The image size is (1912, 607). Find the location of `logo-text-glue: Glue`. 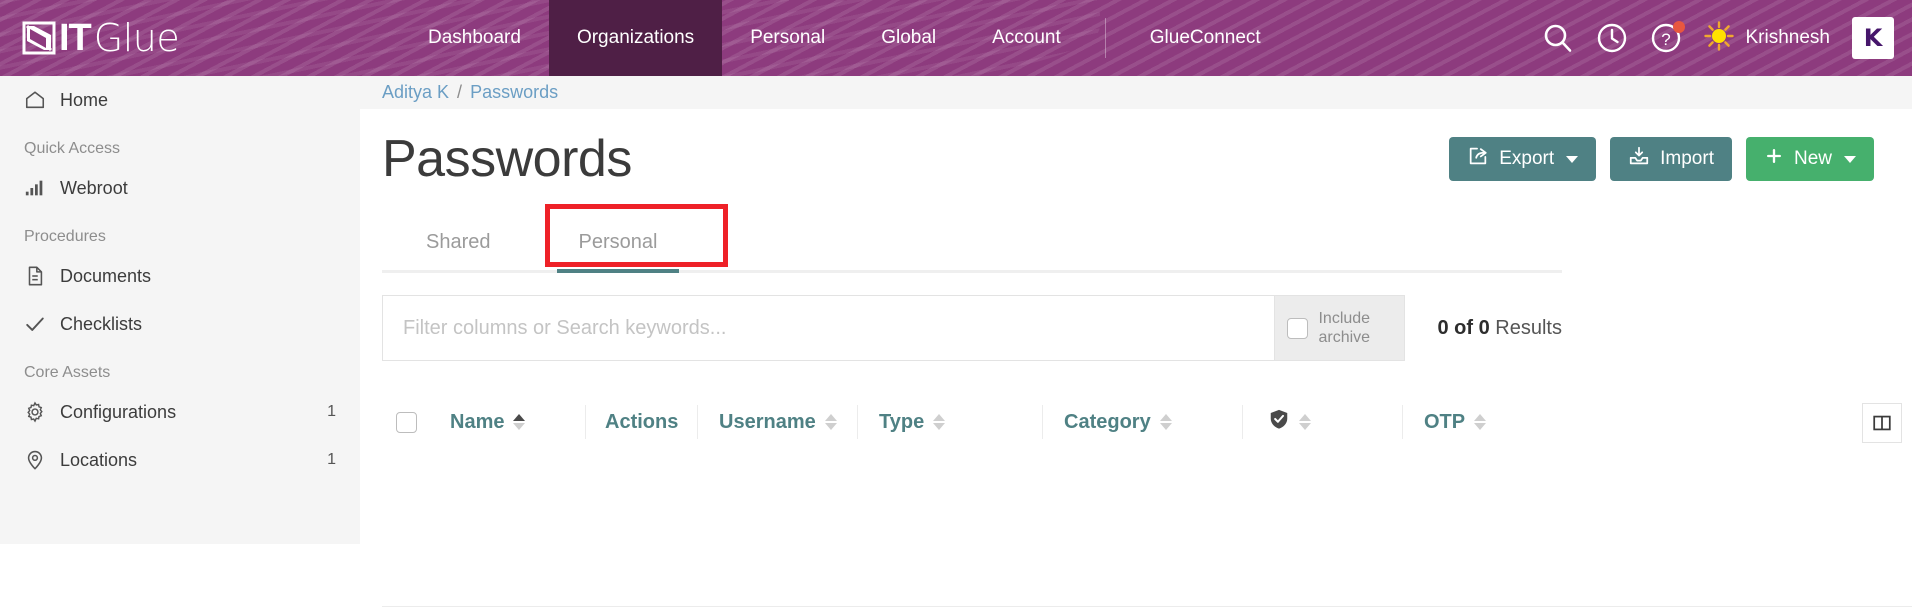

logo-text-glue: Glue is located at coordinates (136, 38).